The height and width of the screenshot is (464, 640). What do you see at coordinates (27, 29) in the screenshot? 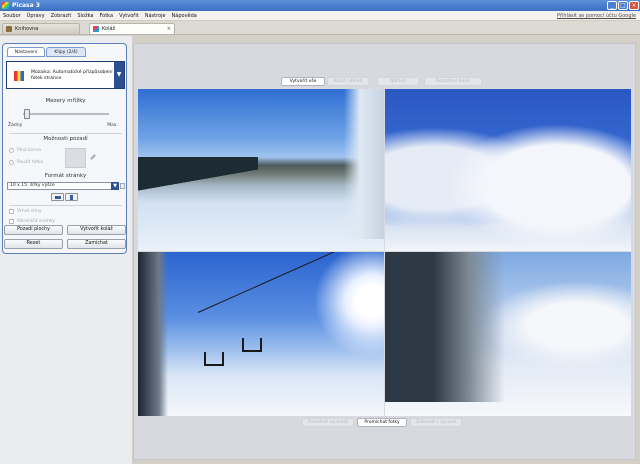
I see `tab-library-label: Knihovna` at bounding box center [27, 29].